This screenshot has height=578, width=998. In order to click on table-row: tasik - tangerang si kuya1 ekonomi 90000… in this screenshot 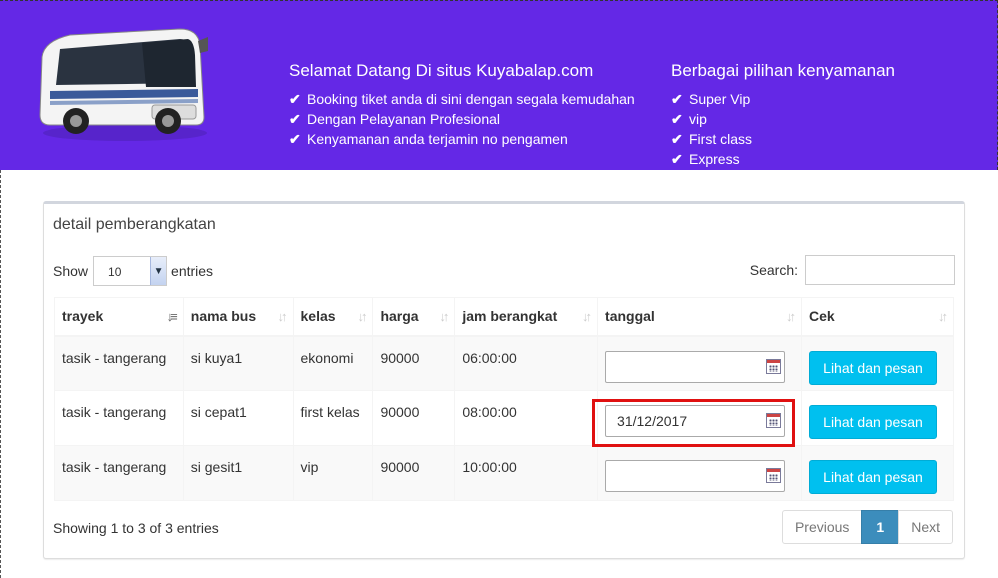, I will do `click(504, 363)`.